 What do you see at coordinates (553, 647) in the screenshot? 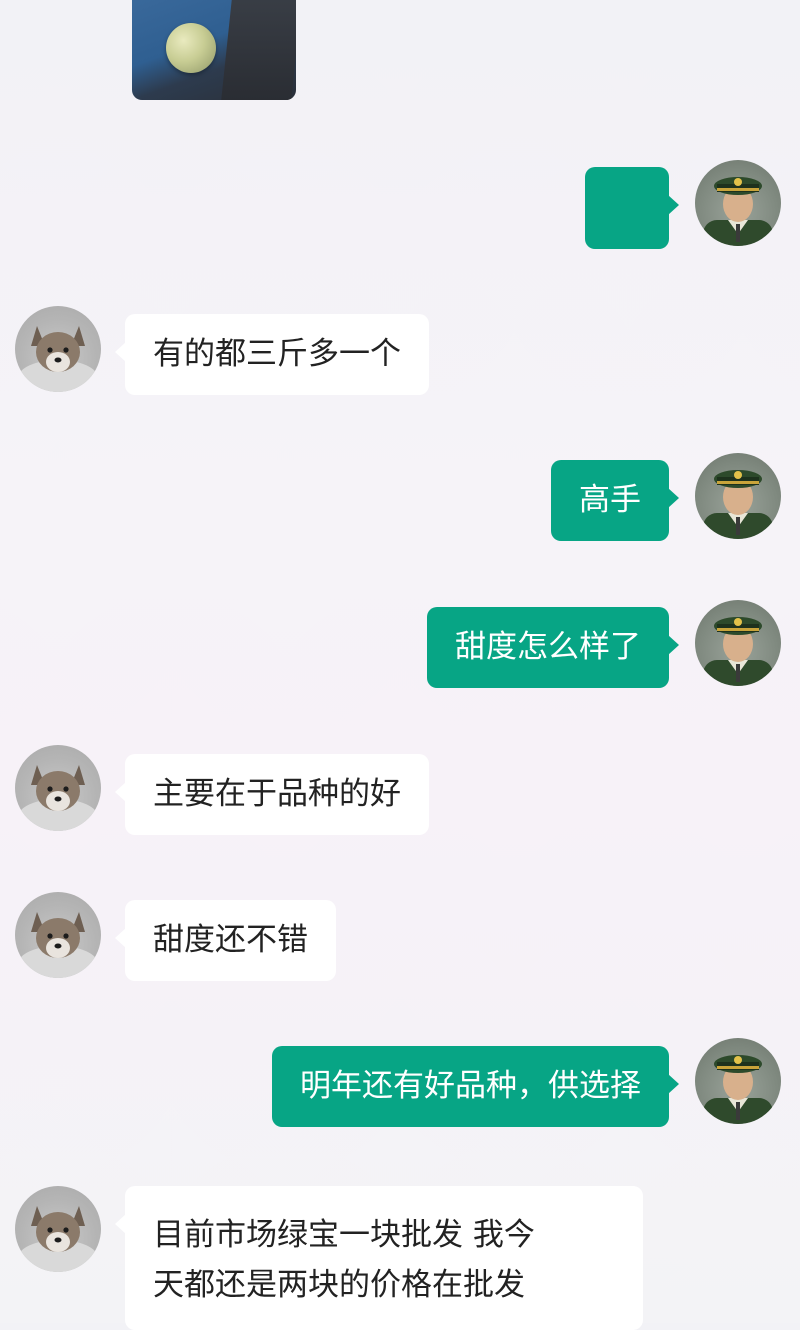
I see `message-bubble-outgoing: 甜度怎么样了` at bounding box center [553, 647].